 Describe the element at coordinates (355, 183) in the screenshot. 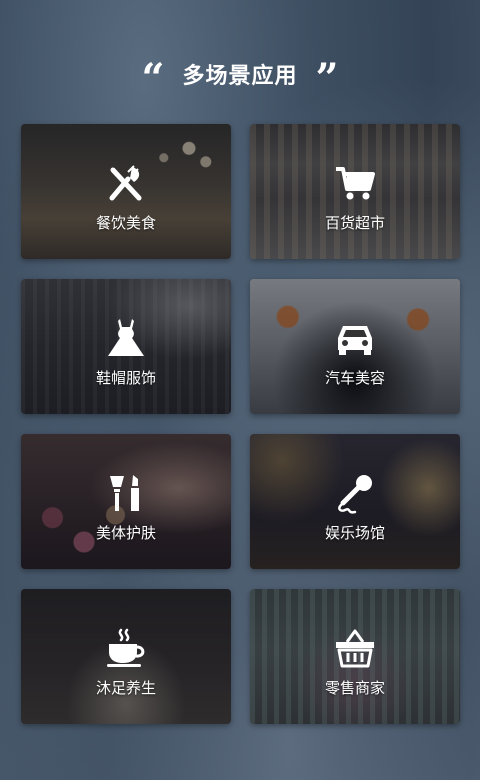

I see `shopping-cart-icon` at that location.